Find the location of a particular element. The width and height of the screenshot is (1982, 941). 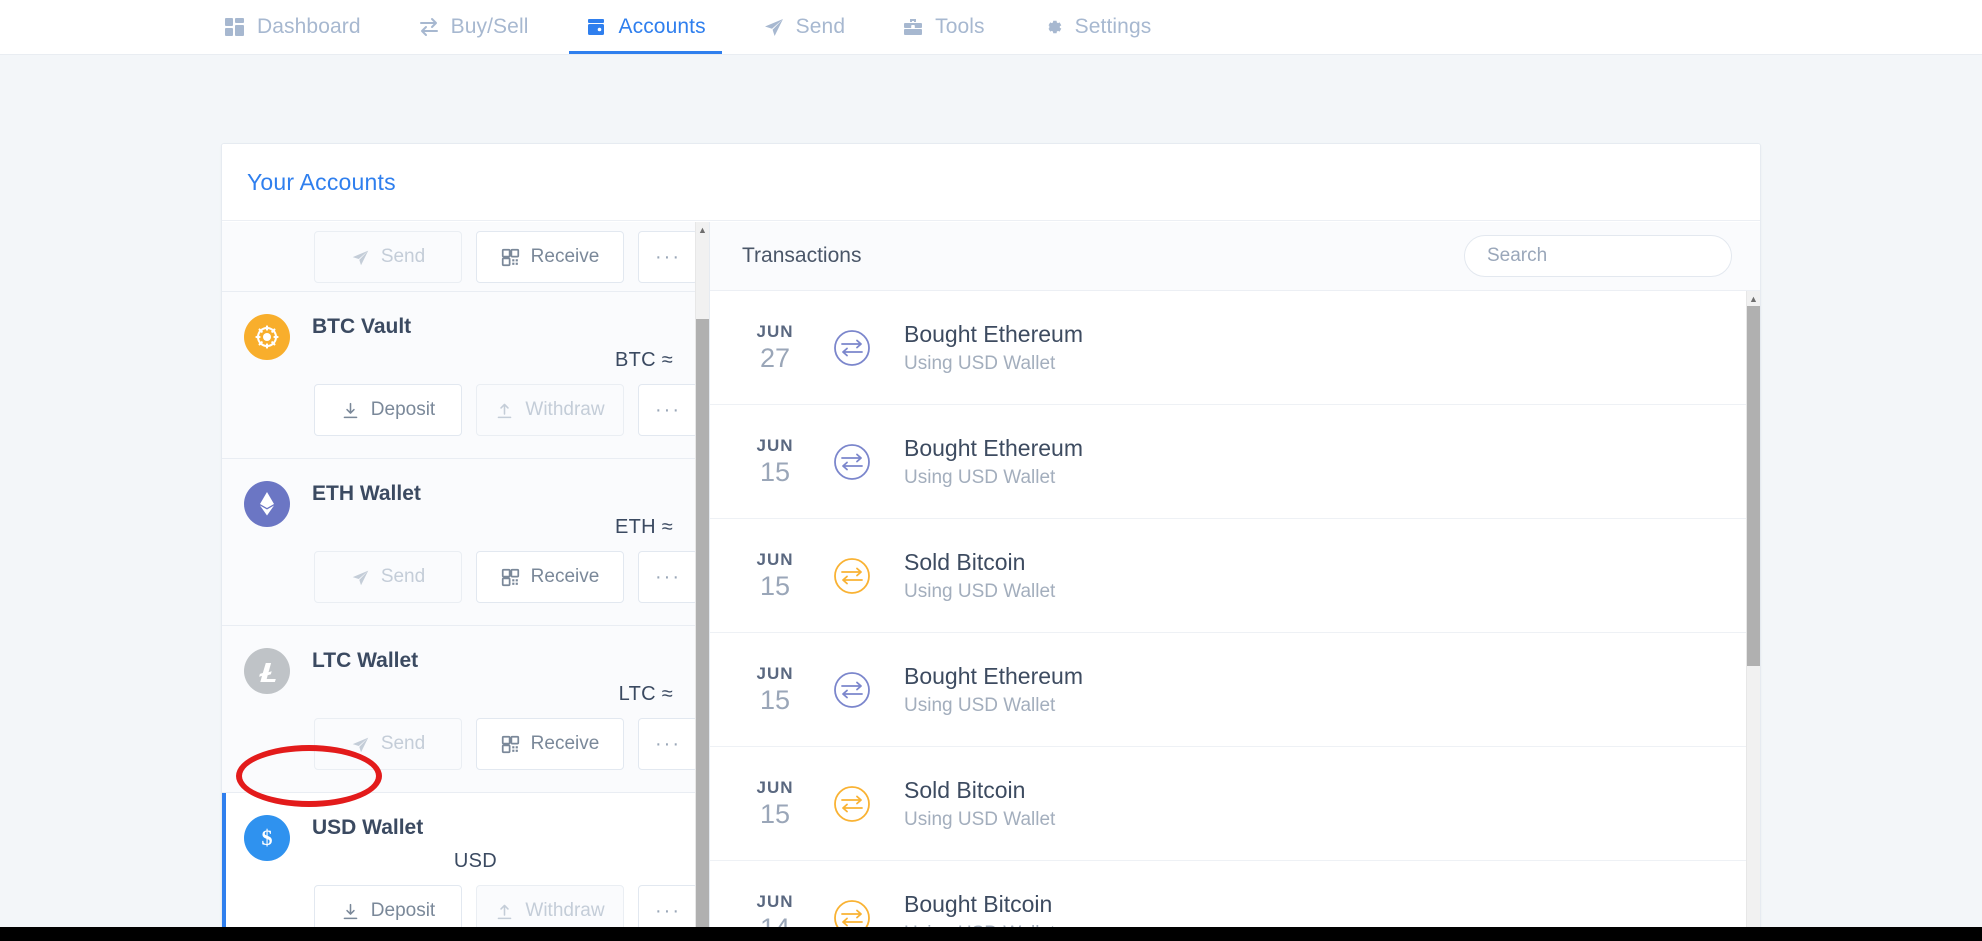

account-balance: USD is located at coordinates (475, 861).